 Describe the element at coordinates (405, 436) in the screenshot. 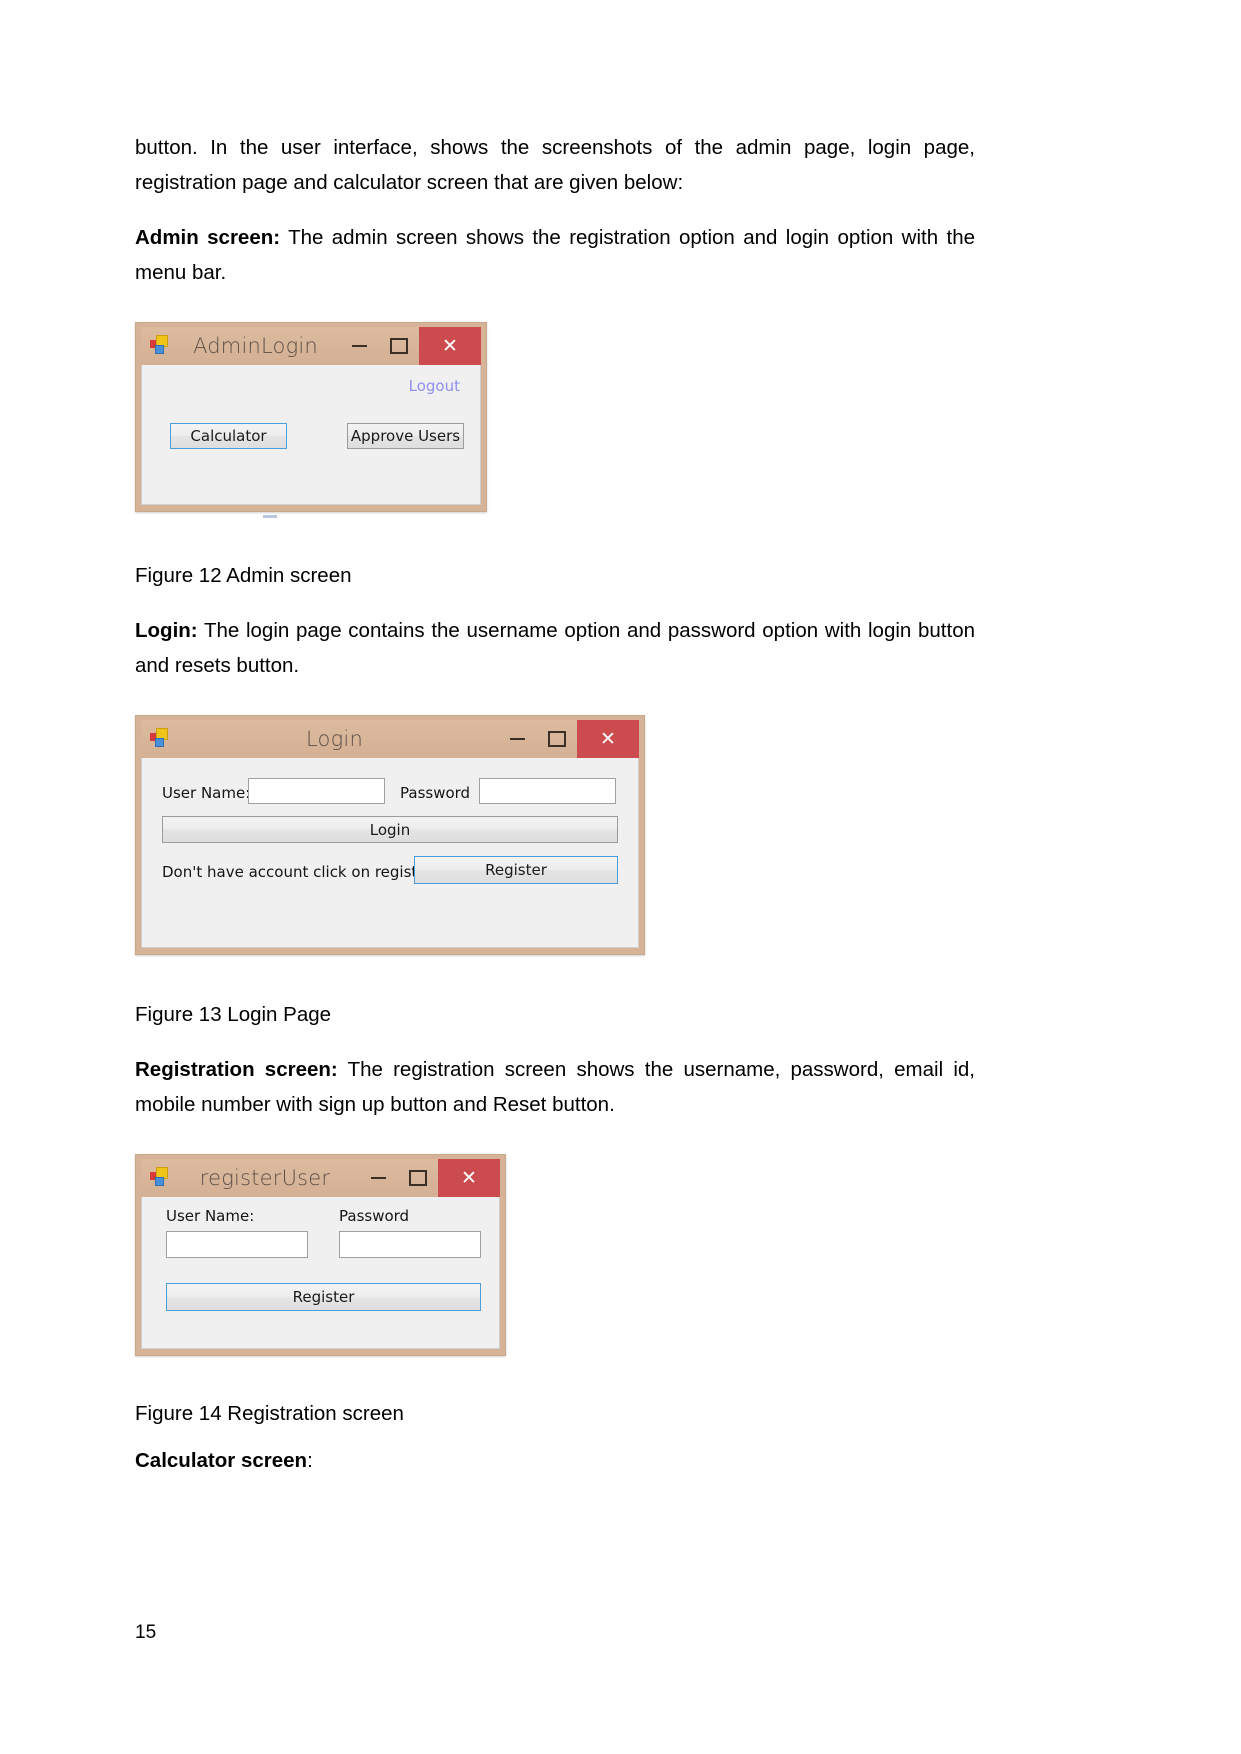

I see `approve-users-button: Approve Users` at that location.